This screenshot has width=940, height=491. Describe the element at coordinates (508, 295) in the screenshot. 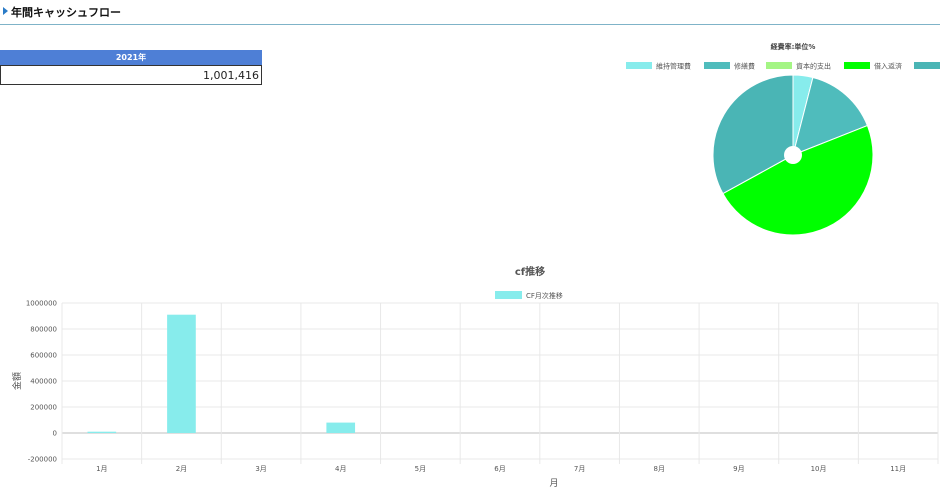

I see `bar-legend-swatch` at that location.